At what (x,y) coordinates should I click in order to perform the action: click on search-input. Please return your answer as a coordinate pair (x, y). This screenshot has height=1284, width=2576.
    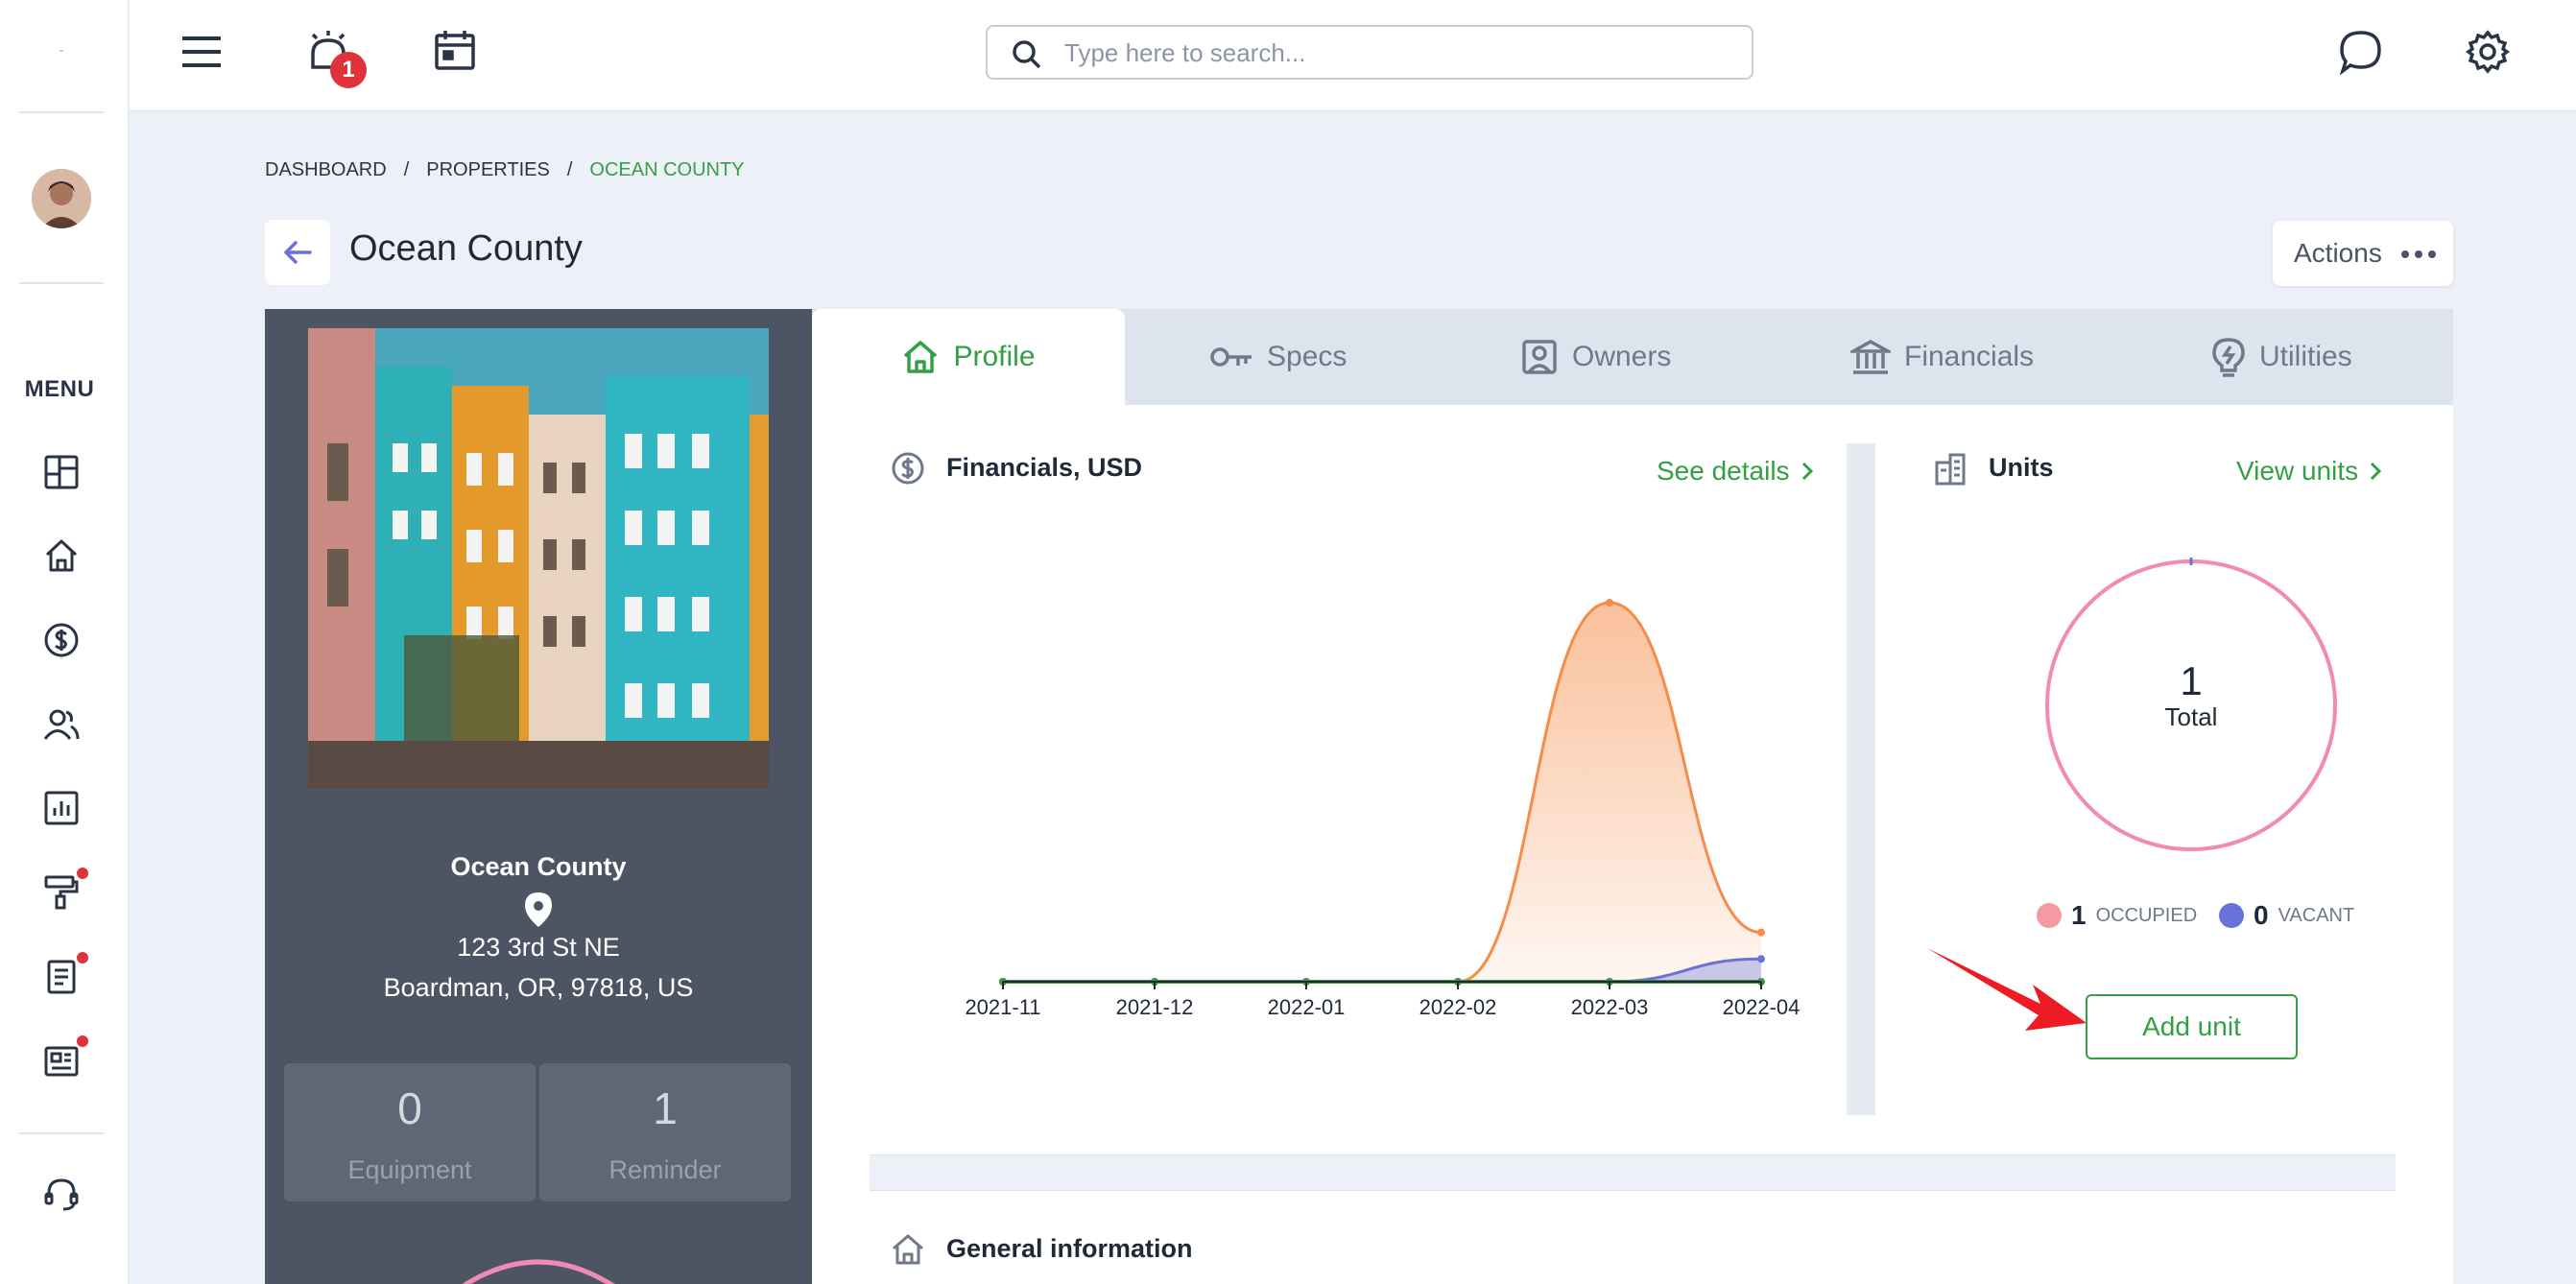
    Looking at the image, I should click on (1390, 53).